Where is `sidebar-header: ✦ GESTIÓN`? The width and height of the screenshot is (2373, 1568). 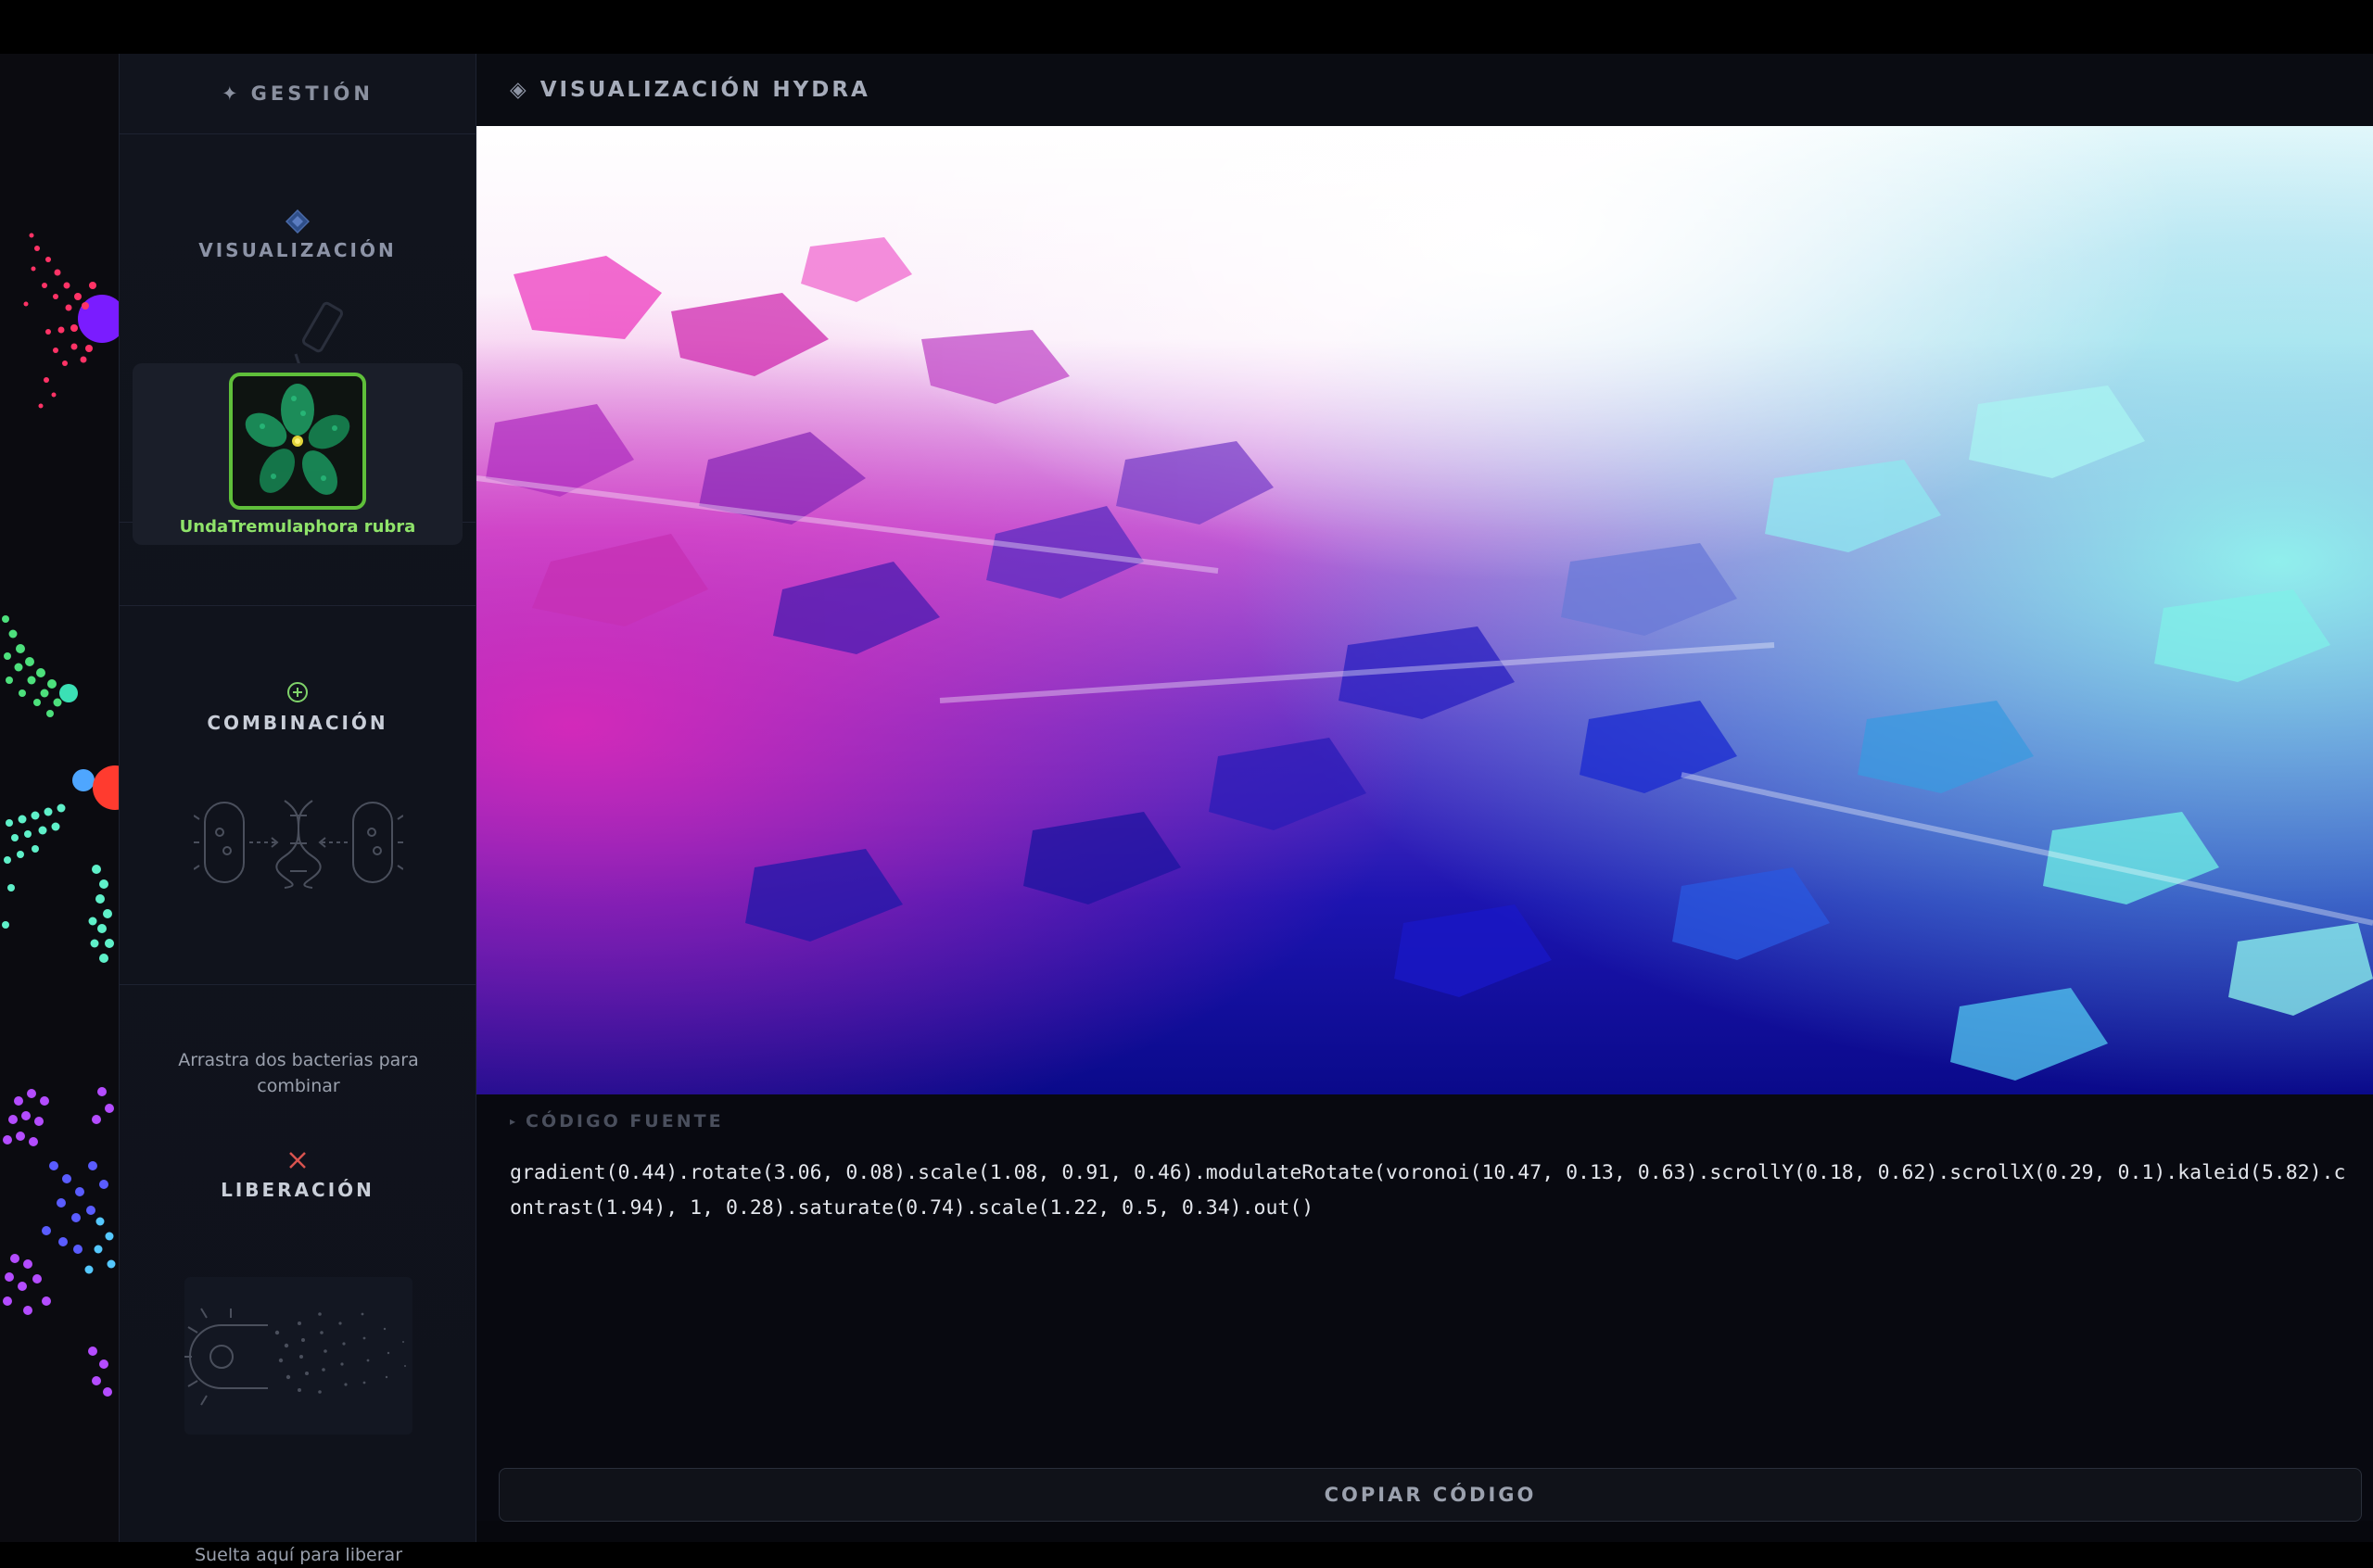 sidebar-header: ✦ GESTIÓN is located at coordinates (298, 94).